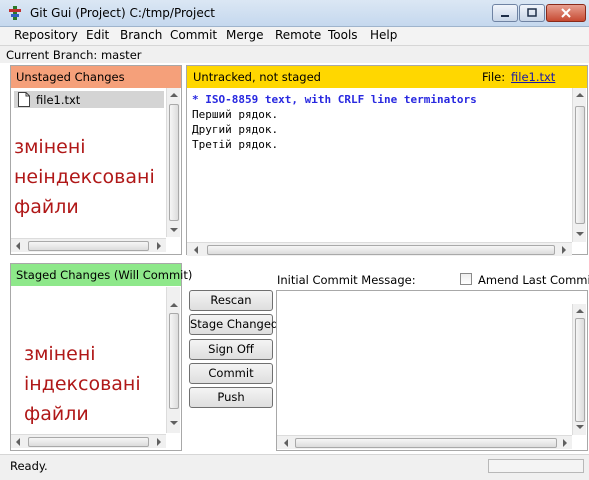 Image resolution: width=589 pixels, height=480 pixels. I want to click on unstaged-vscrollbar, so click(173, 162).